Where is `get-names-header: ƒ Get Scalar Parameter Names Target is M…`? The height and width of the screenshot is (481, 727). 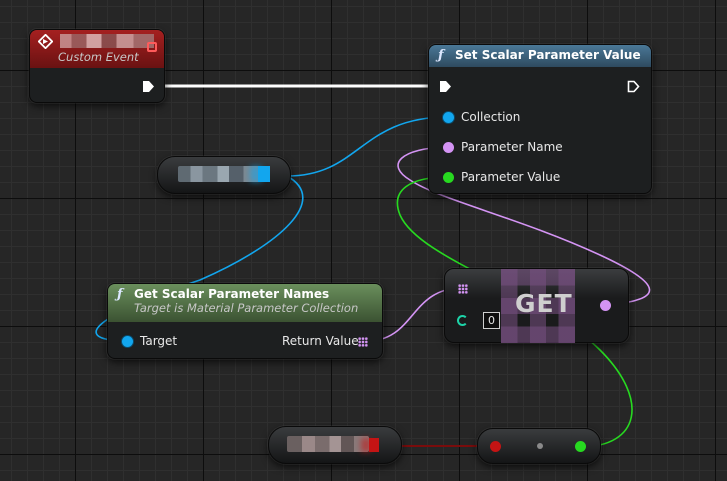
get-names-header: ƒ Get Scalar Parameter Names Target is M… is located at coordinates (245, 303).